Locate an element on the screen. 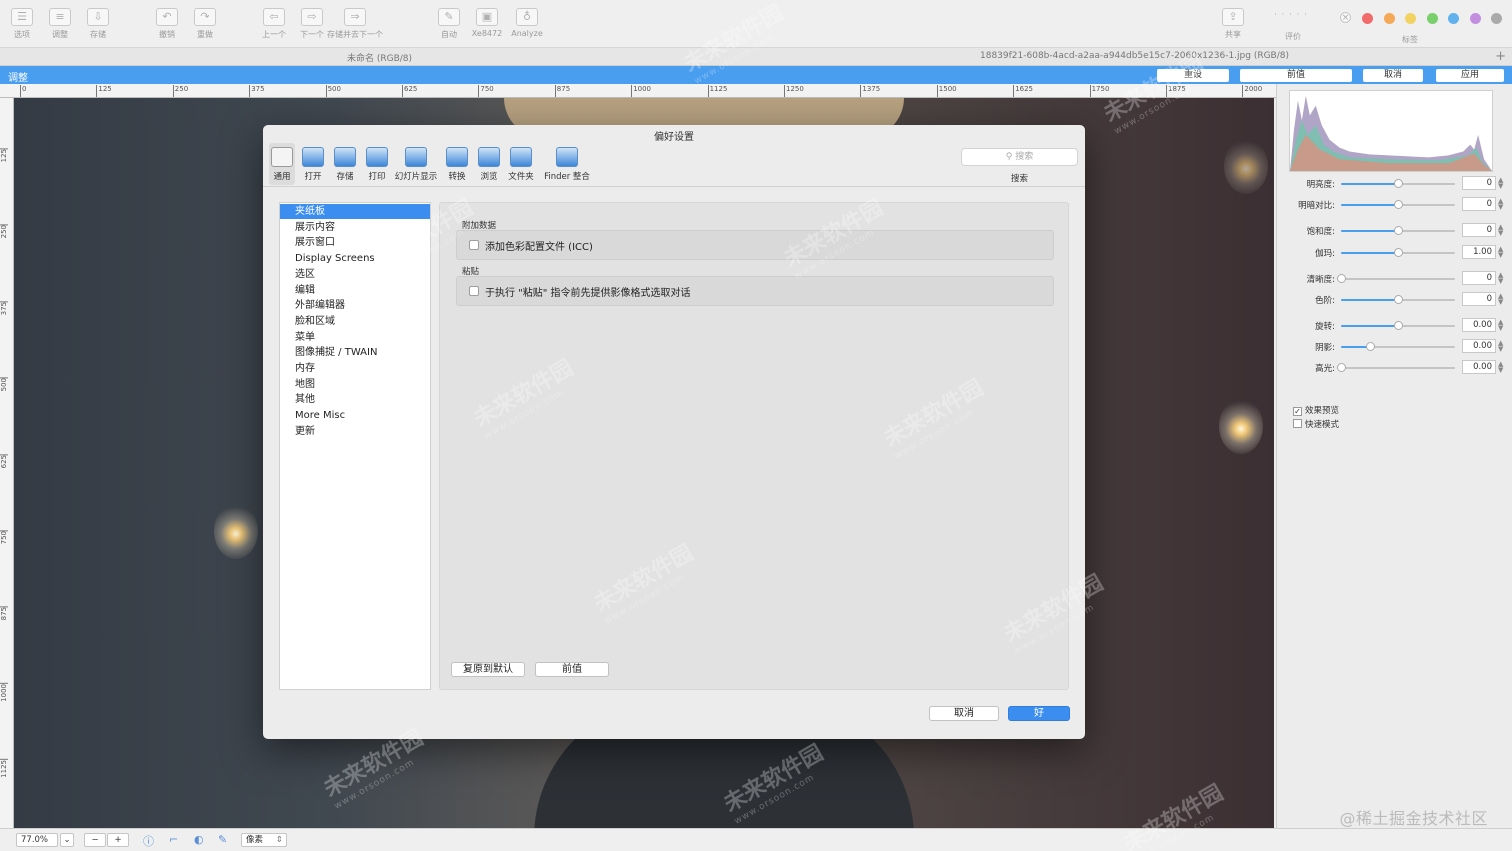  info-icon: ⓘ is located at coordinates (148, 841).